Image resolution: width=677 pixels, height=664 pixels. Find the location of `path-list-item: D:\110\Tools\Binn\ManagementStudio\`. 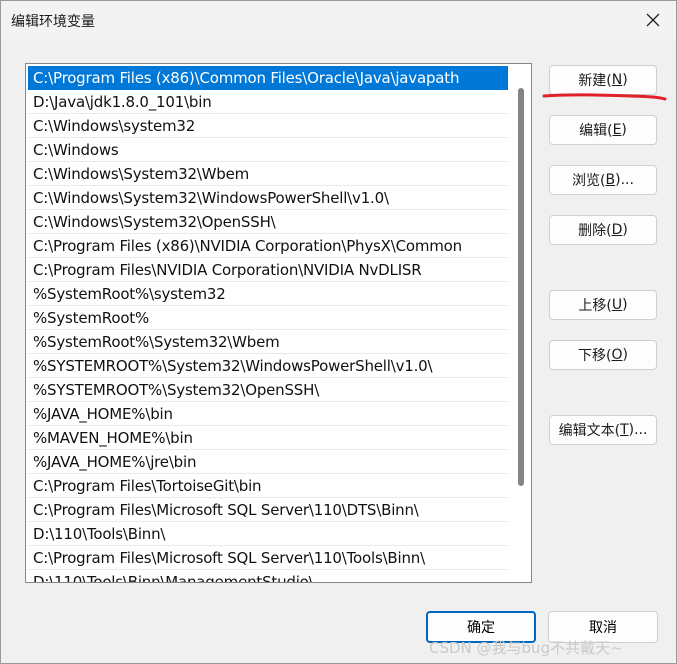

path-list-item: D:\110\Tools\Binn\ManagementStudio\ is located at coordinates (268, 576).